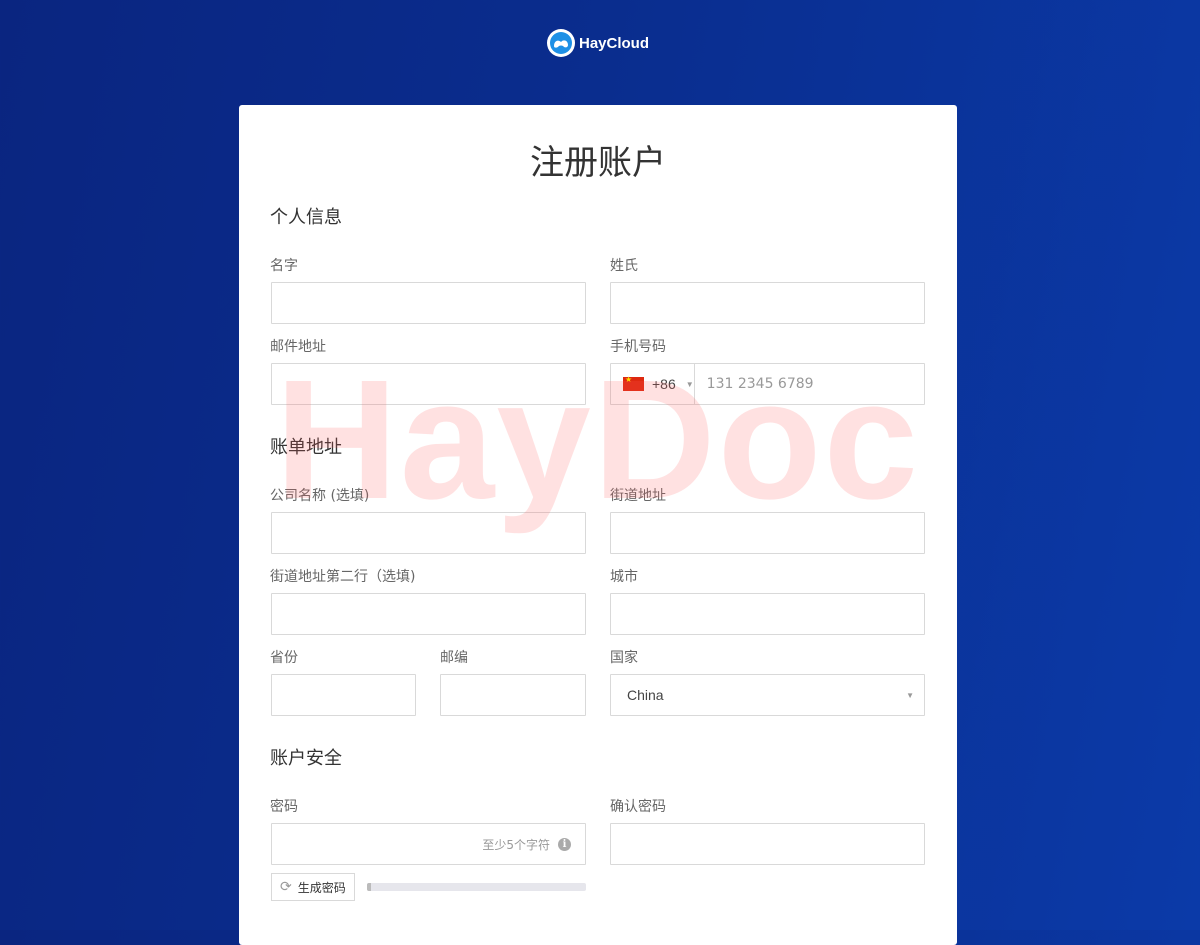 This screenshot has height=945, width=1200. Describe the element at coordinates (614, 43) in the screenshot. I see `brand-name: HayCloud` at that location.